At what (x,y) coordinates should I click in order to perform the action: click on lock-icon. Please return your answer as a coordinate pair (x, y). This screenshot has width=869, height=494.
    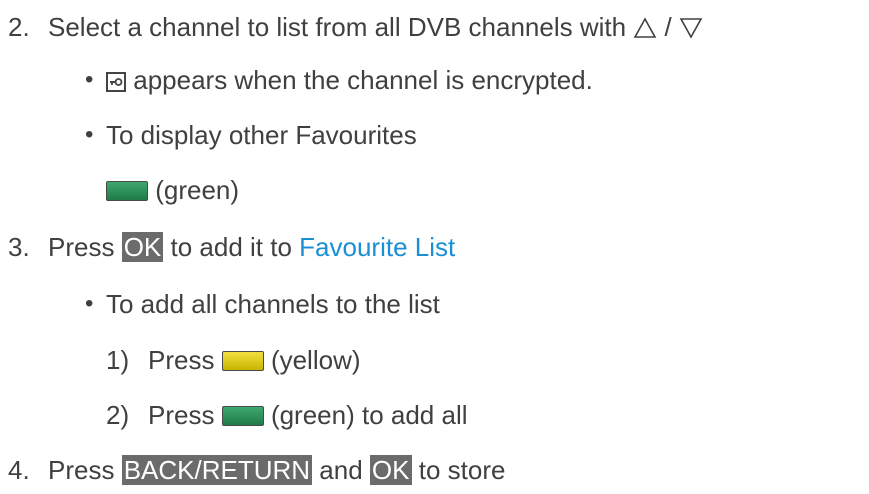
    Looking at the image, I should click on (116, 82).